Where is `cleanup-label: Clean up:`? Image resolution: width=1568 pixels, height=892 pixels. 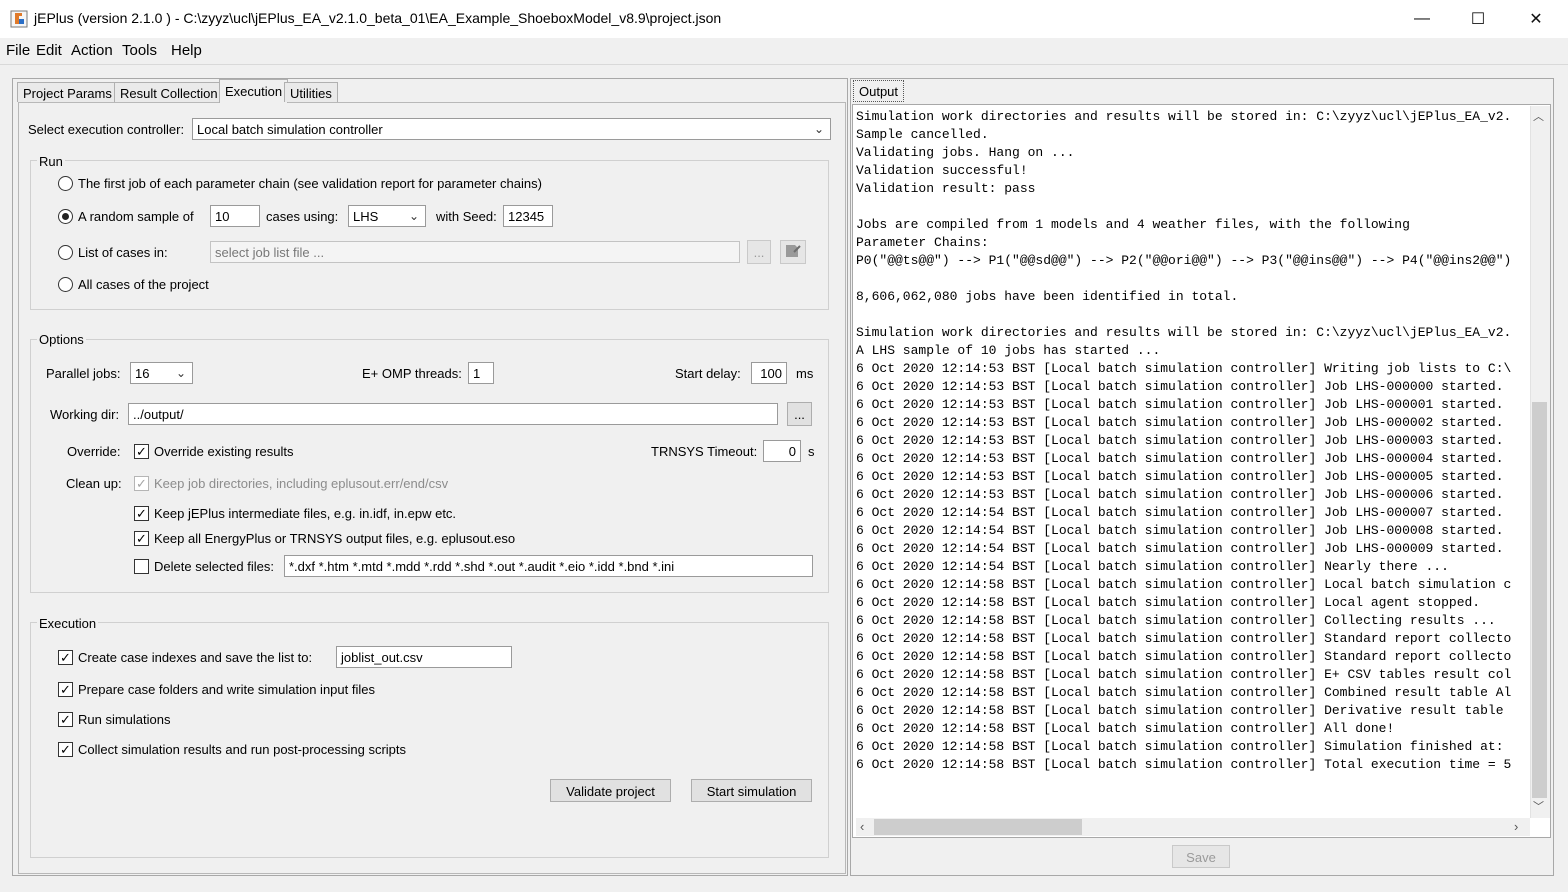 cleanup-label: Clean up: is located at coordinates (94, 483).